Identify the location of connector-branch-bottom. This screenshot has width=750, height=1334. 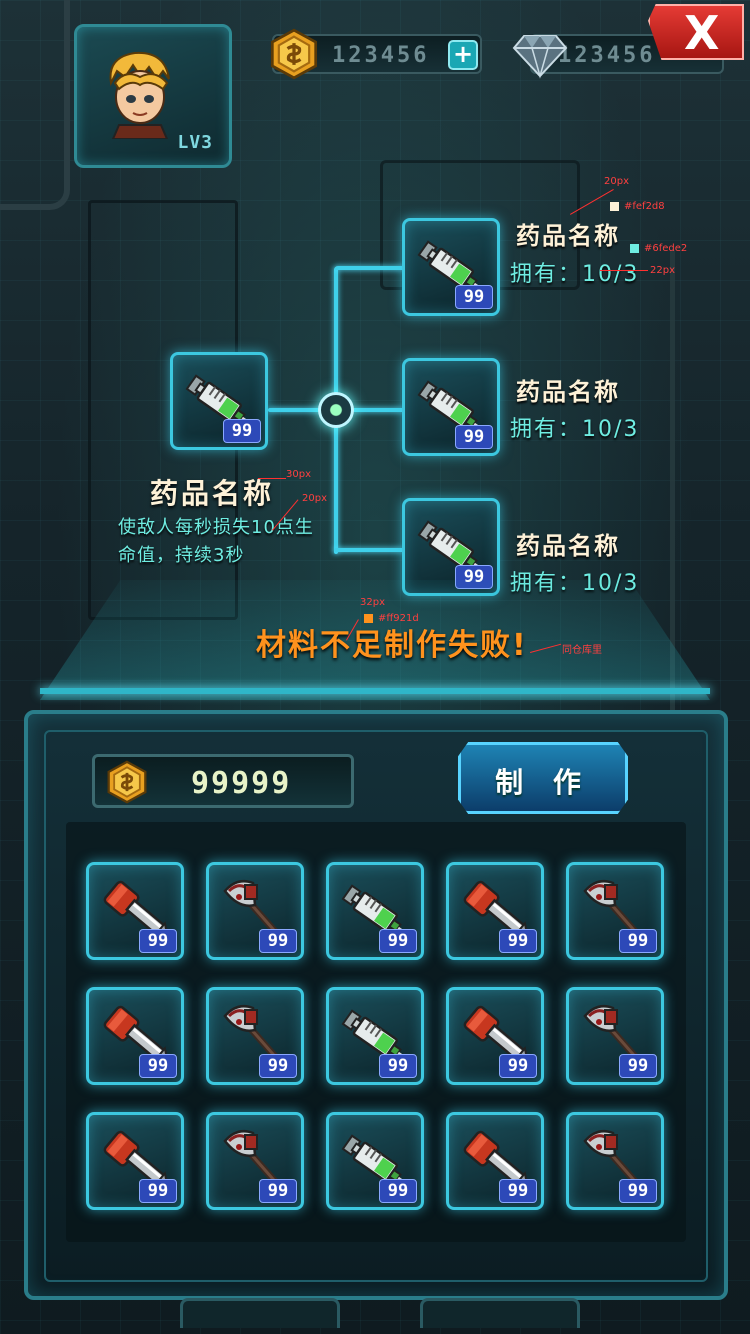
(369, 550).